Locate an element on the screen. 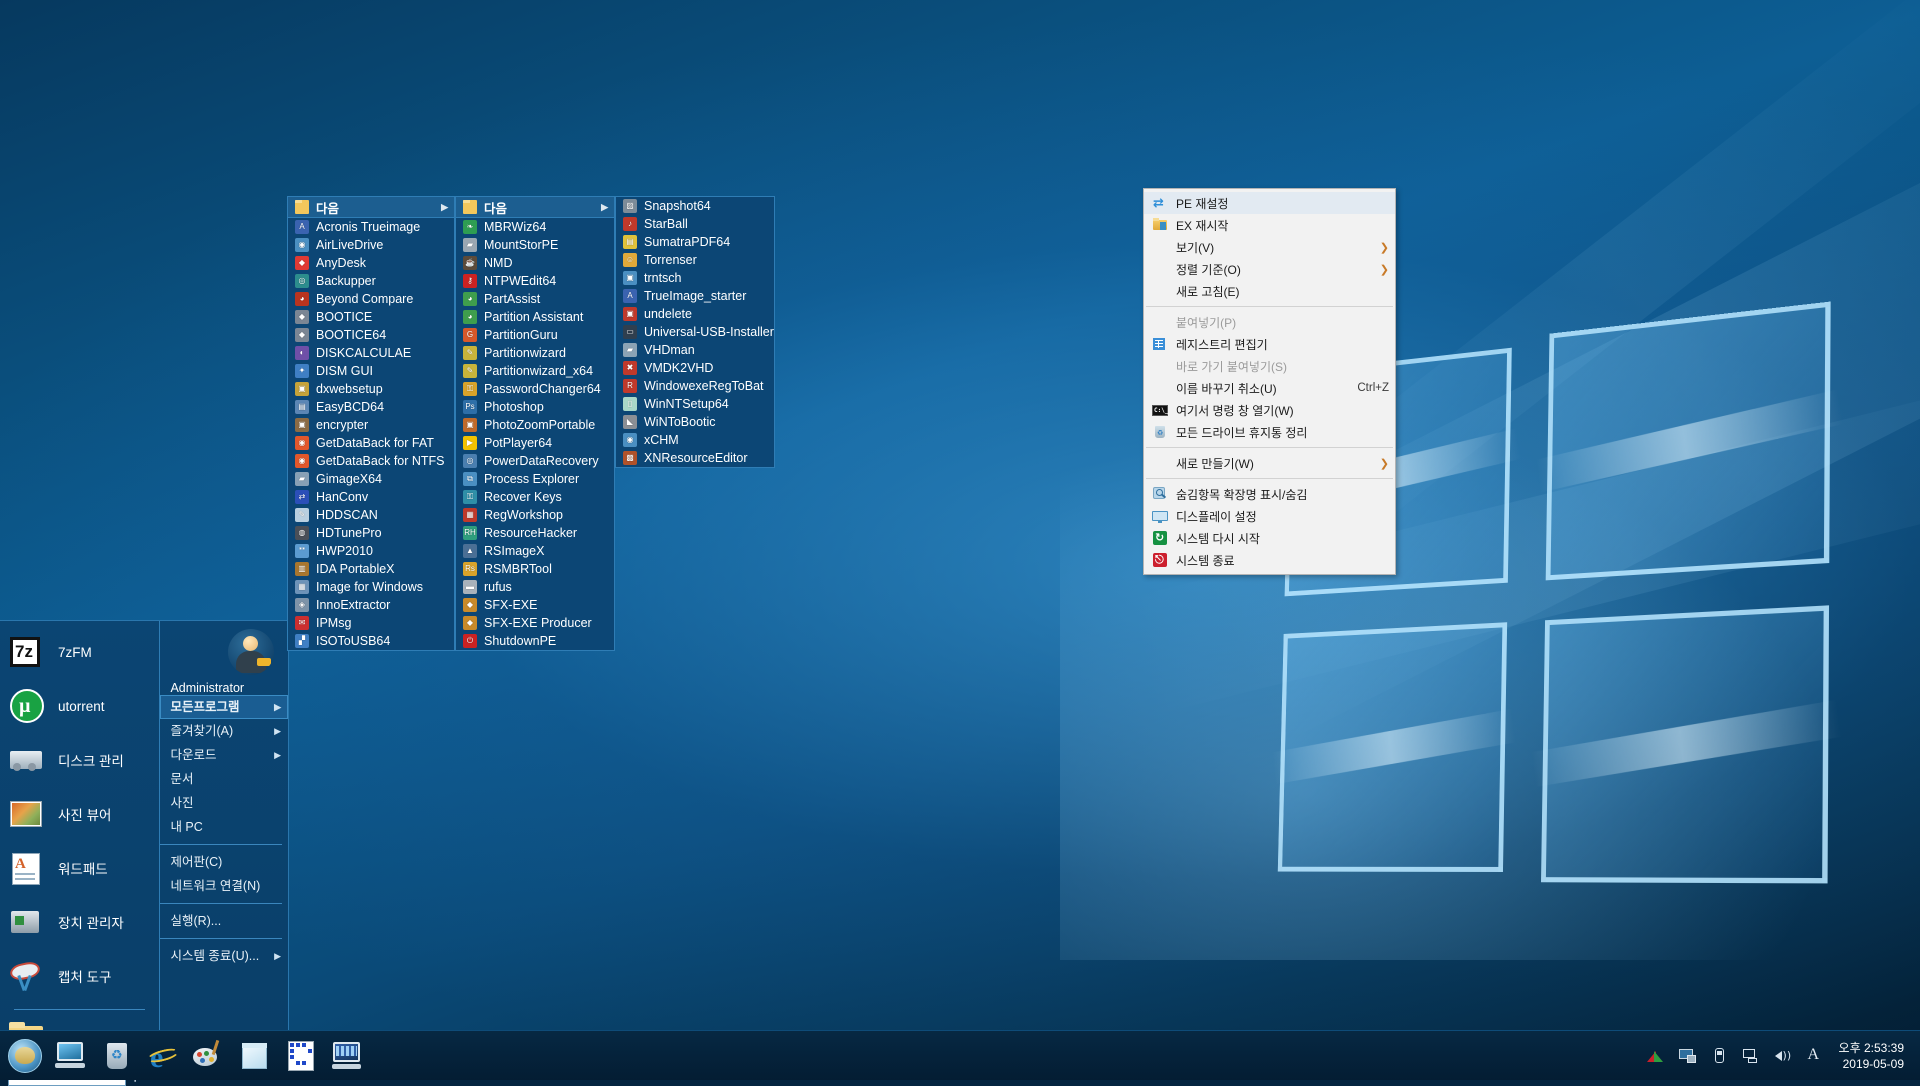 The height and width of the screenshot is (1086, 1920). context-menu-item-9: 이름 바꾸기 취소(U)Ctrl+Z is located at coordinates (1269, 388).